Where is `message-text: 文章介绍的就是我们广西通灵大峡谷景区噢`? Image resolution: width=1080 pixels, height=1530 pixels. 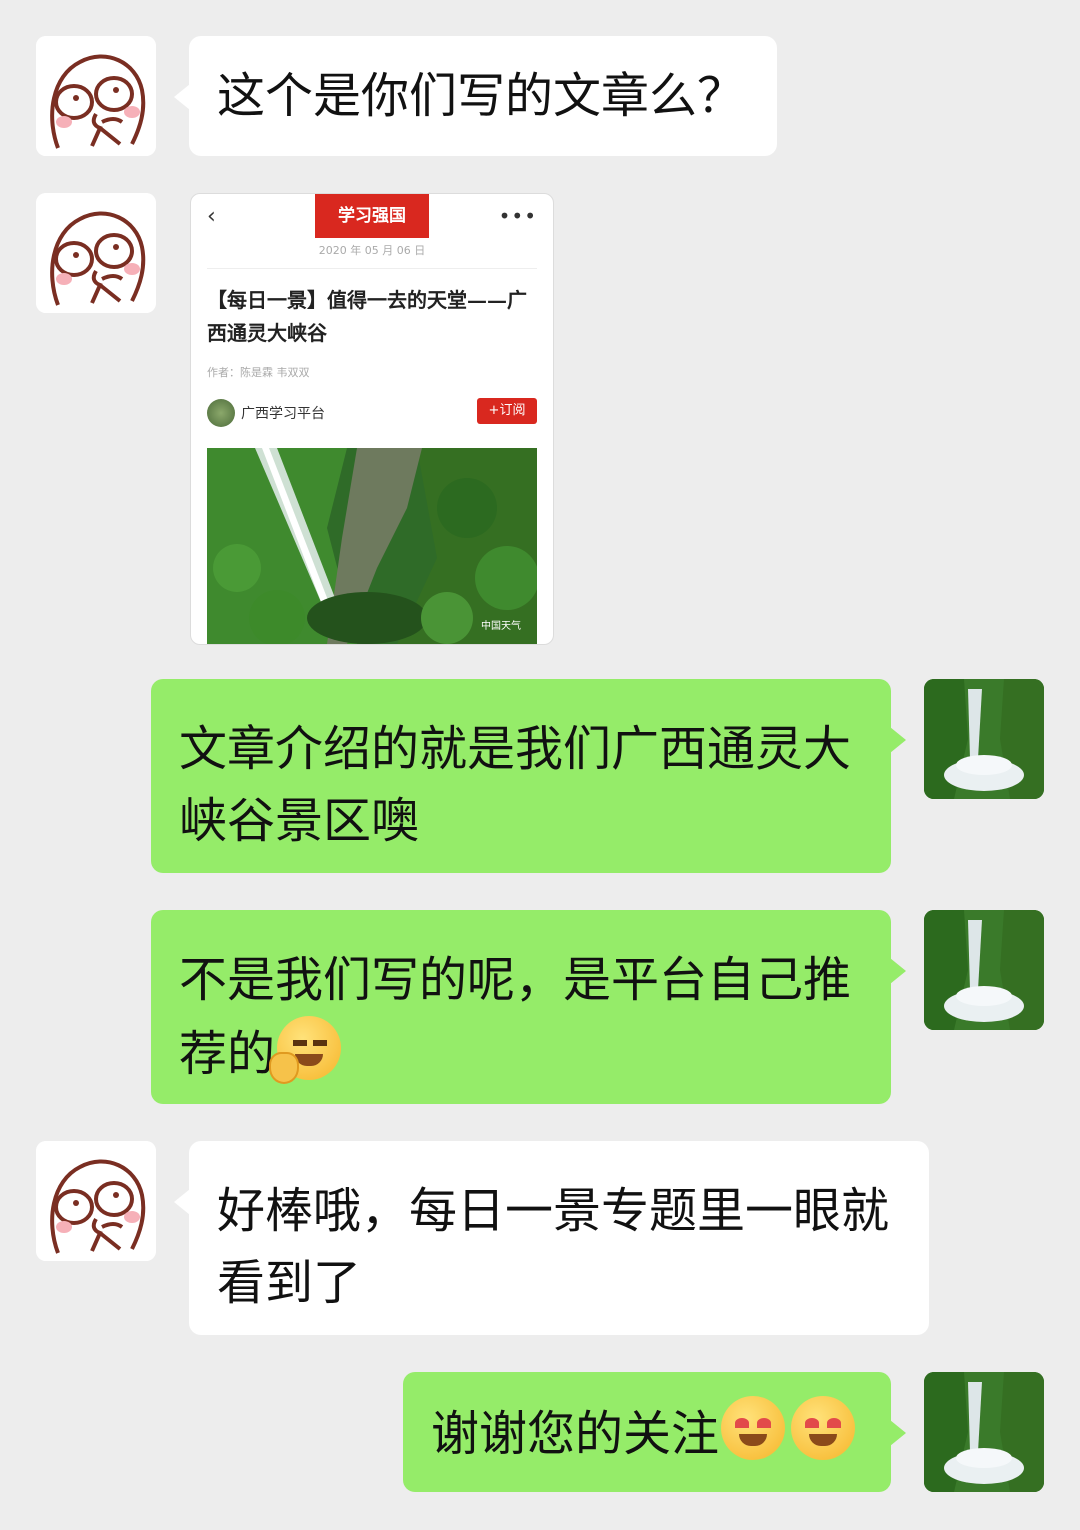
message-text: 文章介绍的就是我们广西通灵大峡谷景区噢 is located at coordinates (515, 785).